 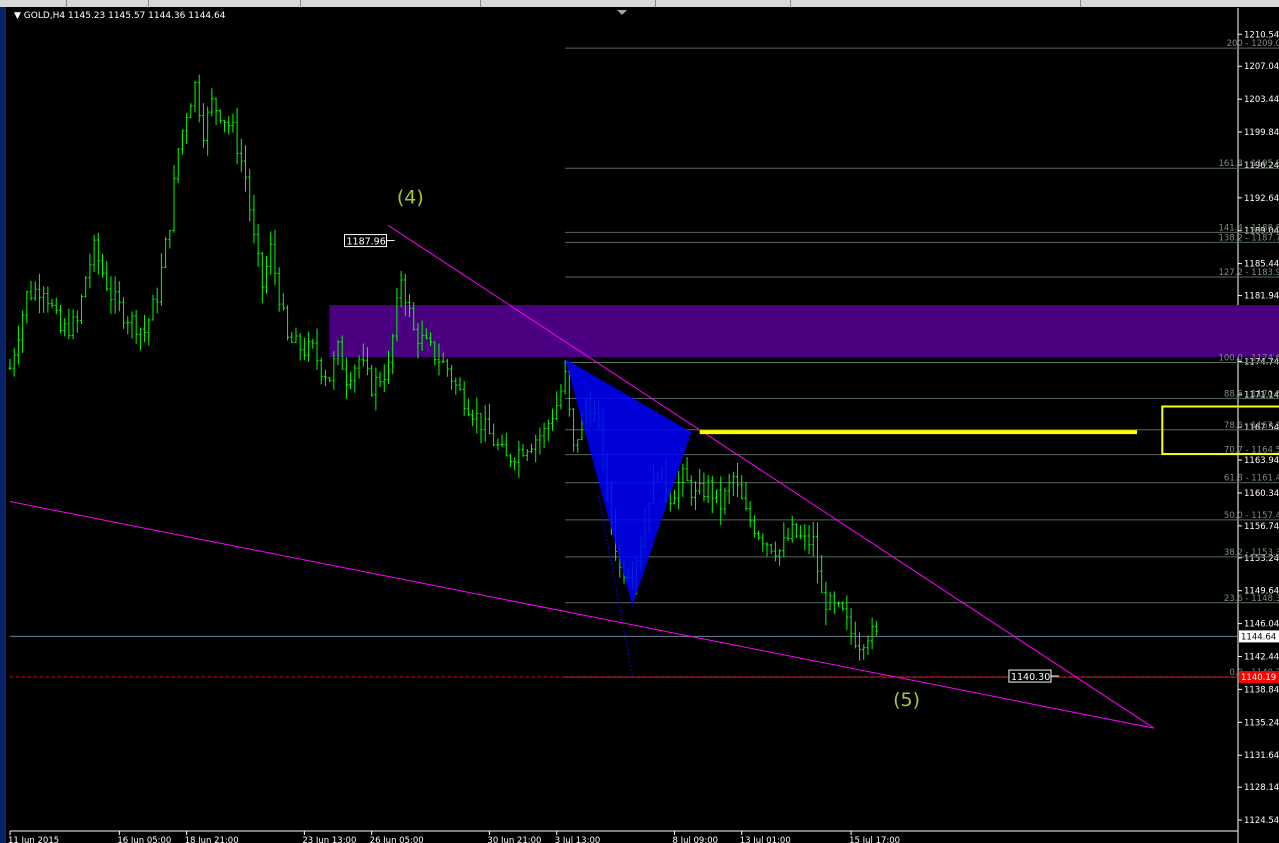 What do you see at coordinates (1261, 625) in the screenshot?
I see `y-tick-label: 1146.04` at bounding box center [1261, 625].